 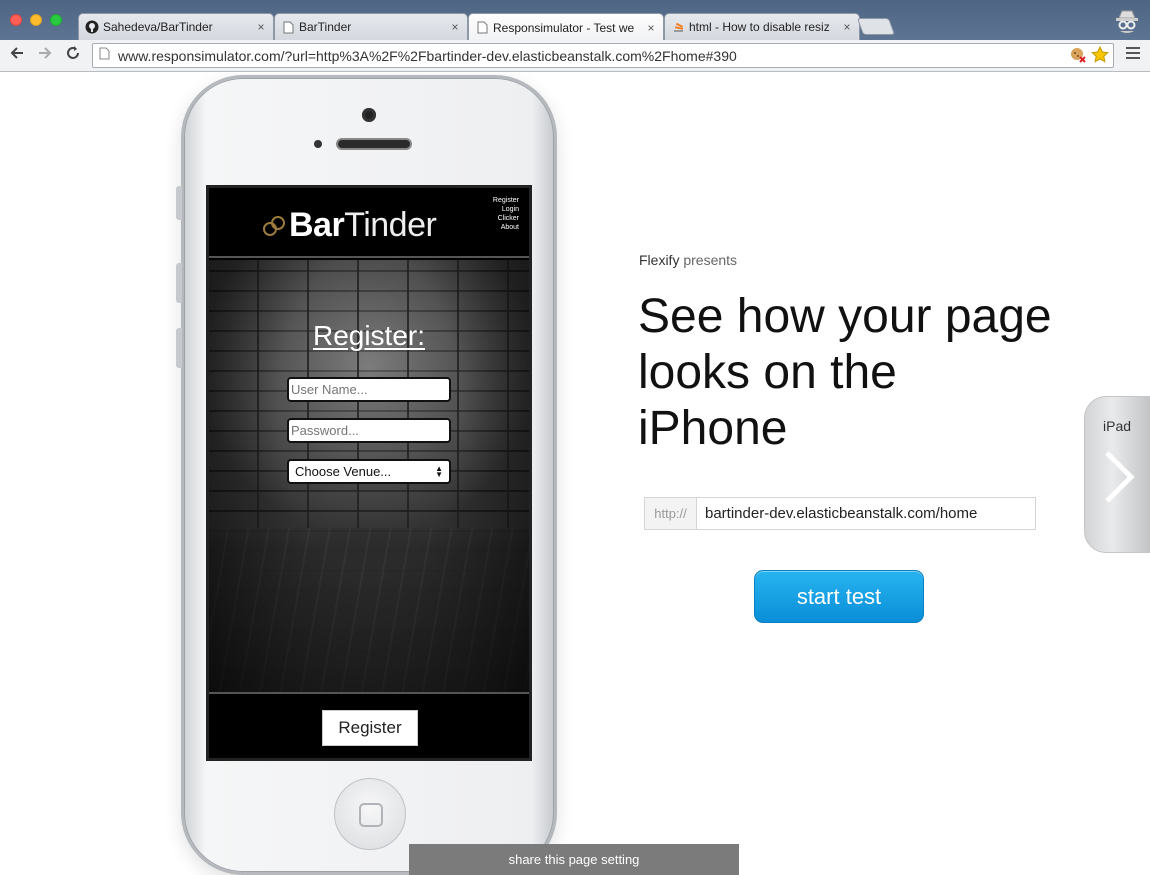 I want to click on incognito-icon, so click(x=1127, y=21).